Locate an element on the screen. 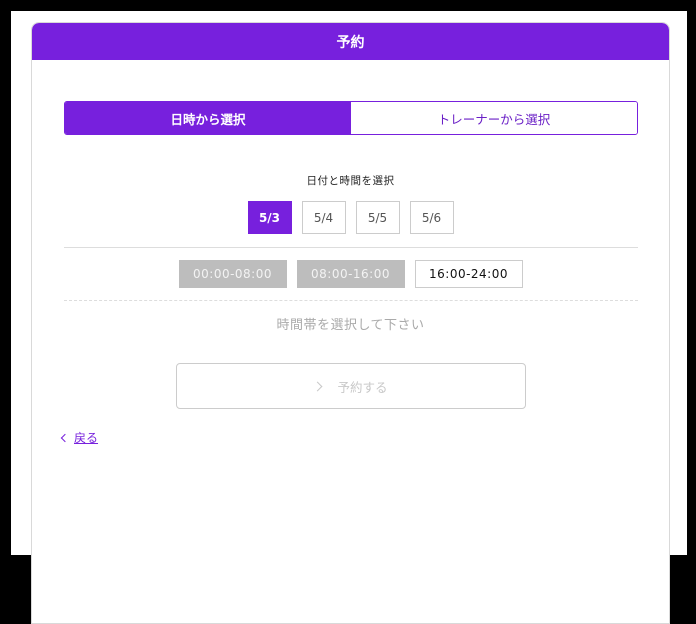 The image size is (696, 624). date-button-5-5: 5/5 is located at coordinates (377, 217).